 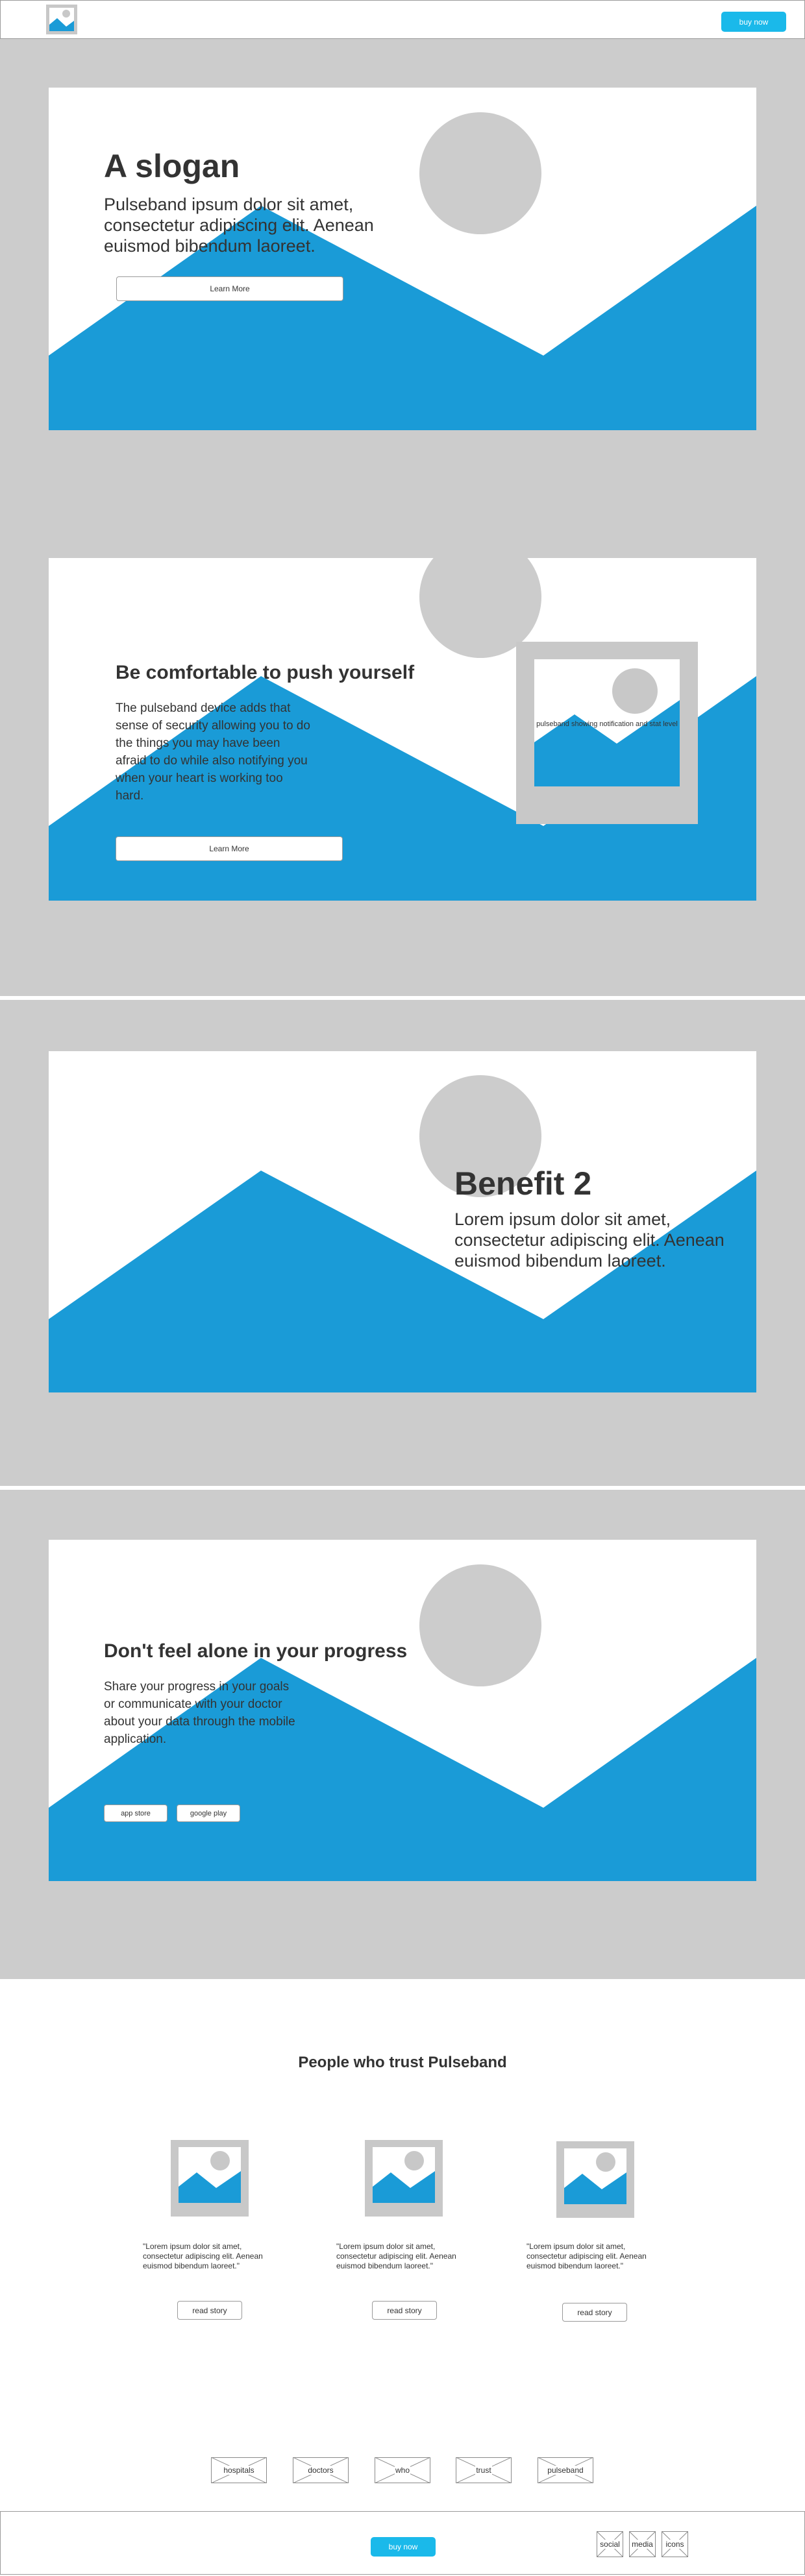 I want to click on app-store-button: app store, so click(x=135, y=1813).